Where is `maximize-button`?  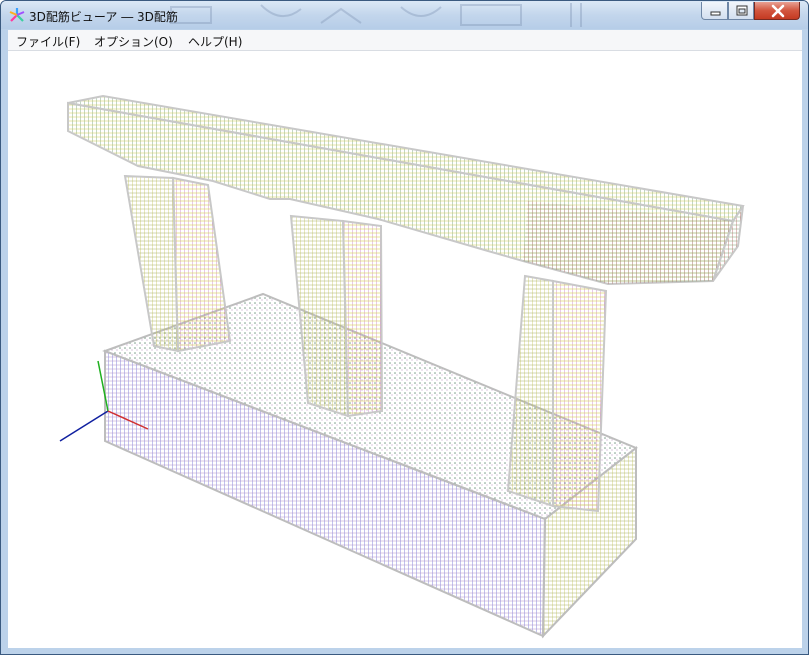
maximize-button is located at coordinates (741, 11).